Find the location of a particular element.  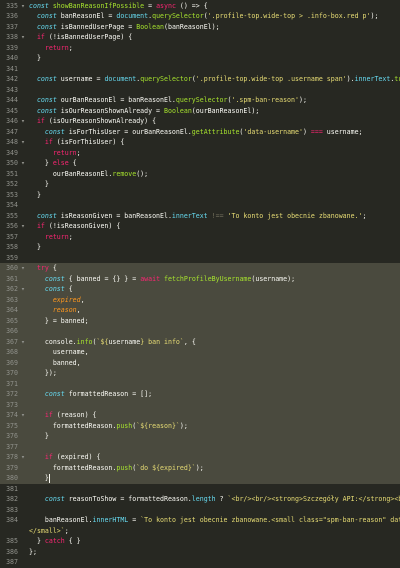

code-line: 352 } is located at coordinates (200, 184).